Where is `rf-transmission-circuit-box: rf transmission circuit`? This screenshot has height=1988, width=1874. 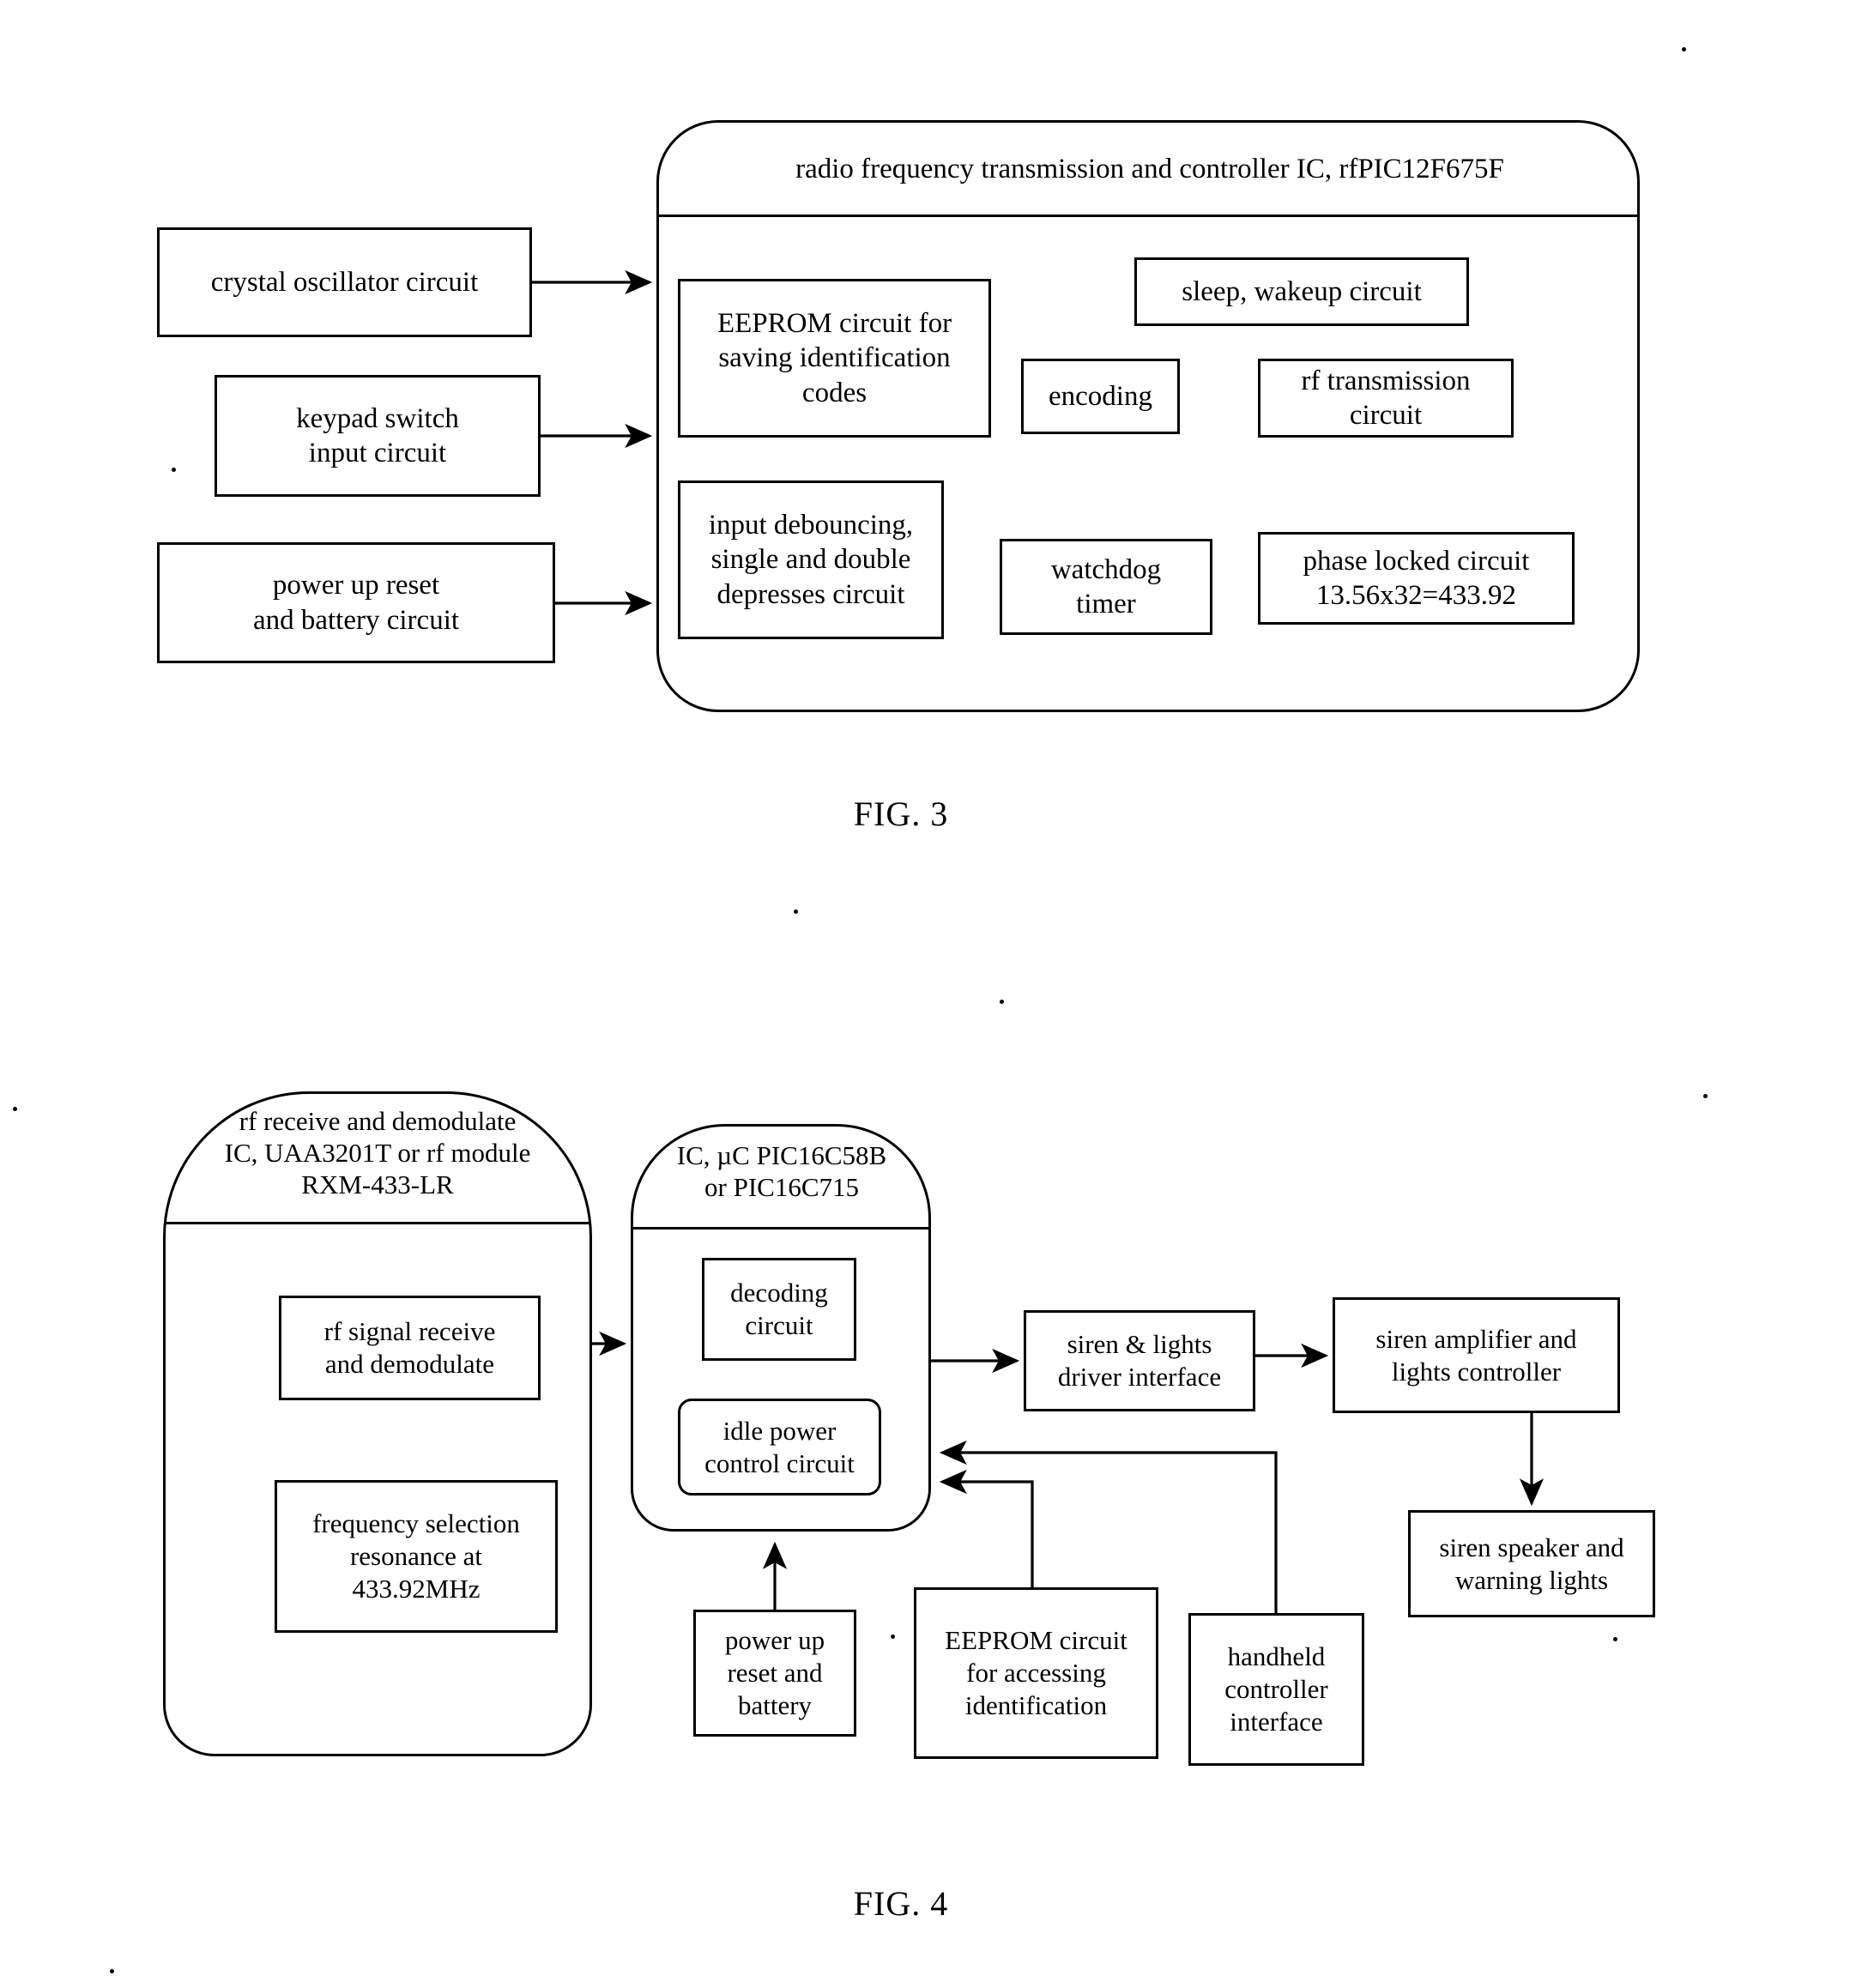
rf-transmission-circuit-box: rf transmission circuit is located at coordinates (1386, 398).